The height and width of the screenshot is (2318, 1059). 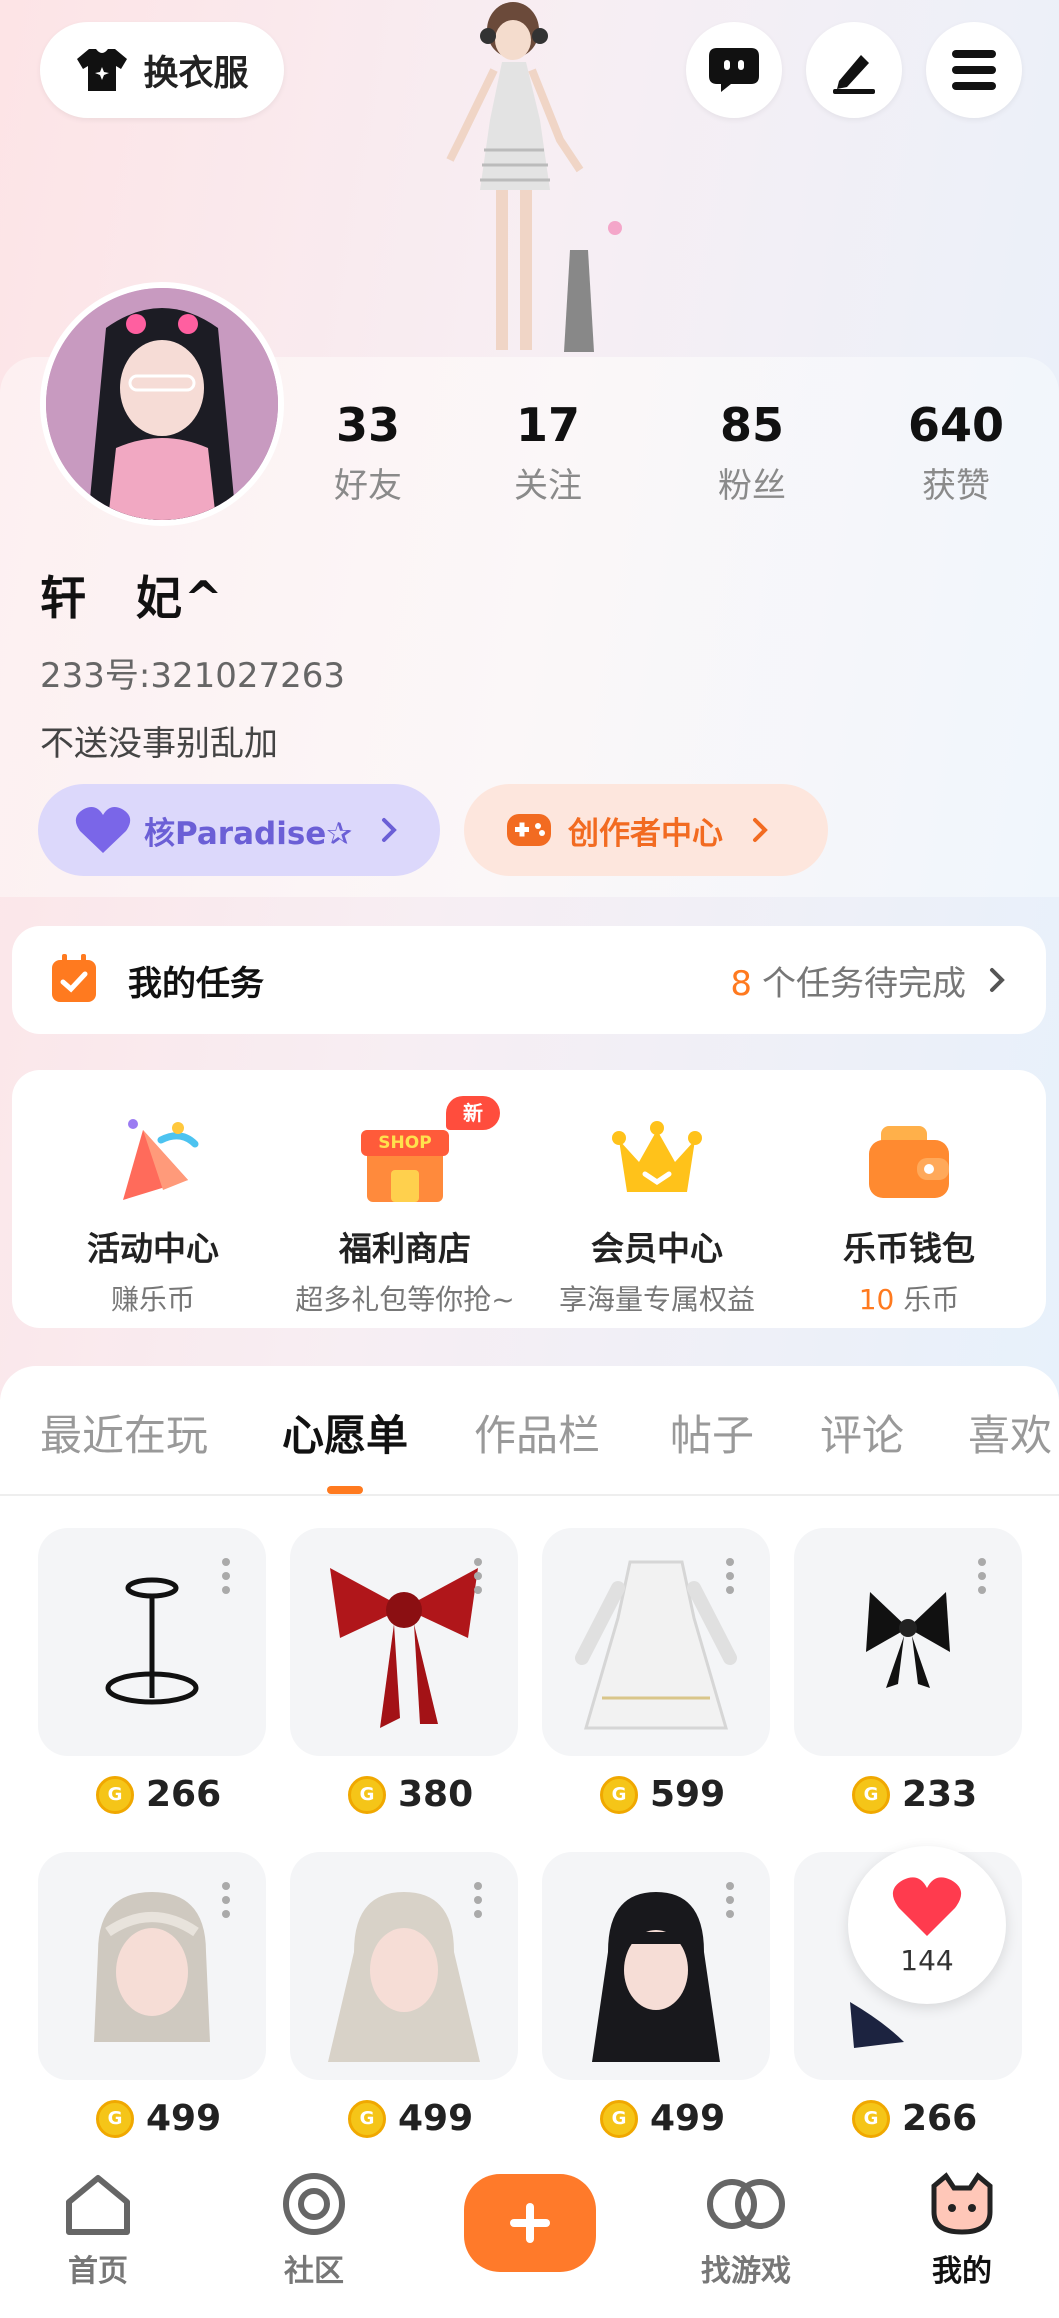 I want to click on tab-recently-played: 最近在玩, so click(x=124, y=1432).